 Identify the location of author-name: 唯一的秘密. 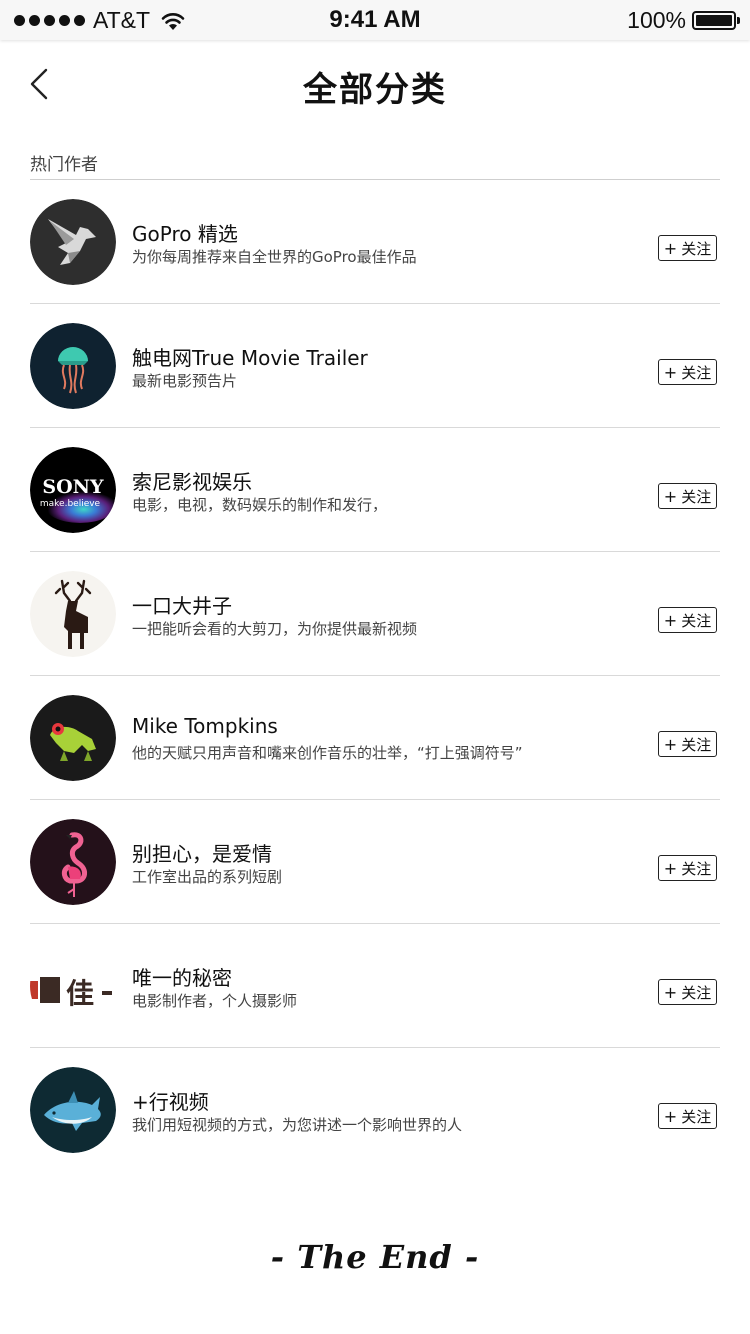
(182, 978).